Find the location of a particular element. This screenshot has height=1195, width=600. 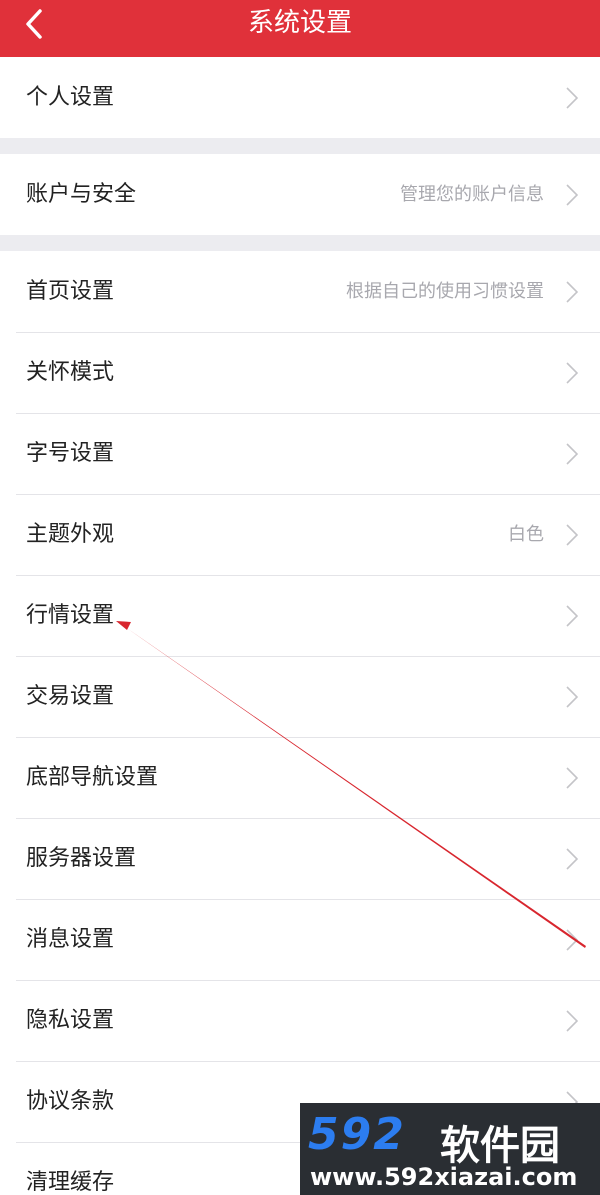

settings-group-personal: 个人设置 is located at coordinates (300, 97).